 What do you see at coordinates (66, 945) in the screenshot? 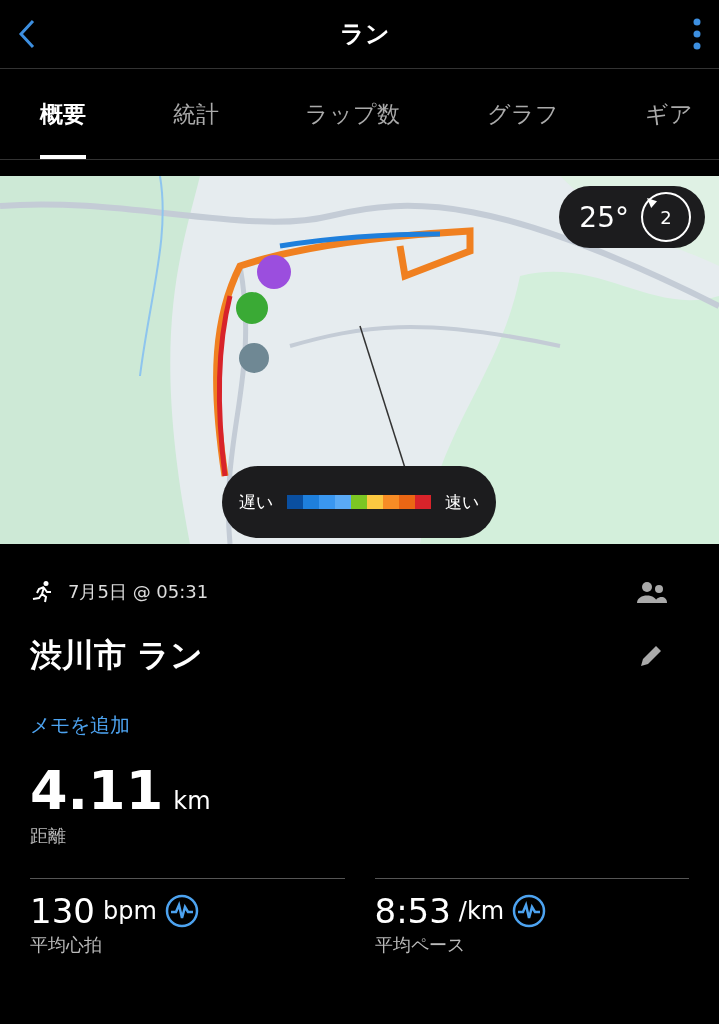
I see `stat-label: 平均心拍` at bounding box center [66, 945].